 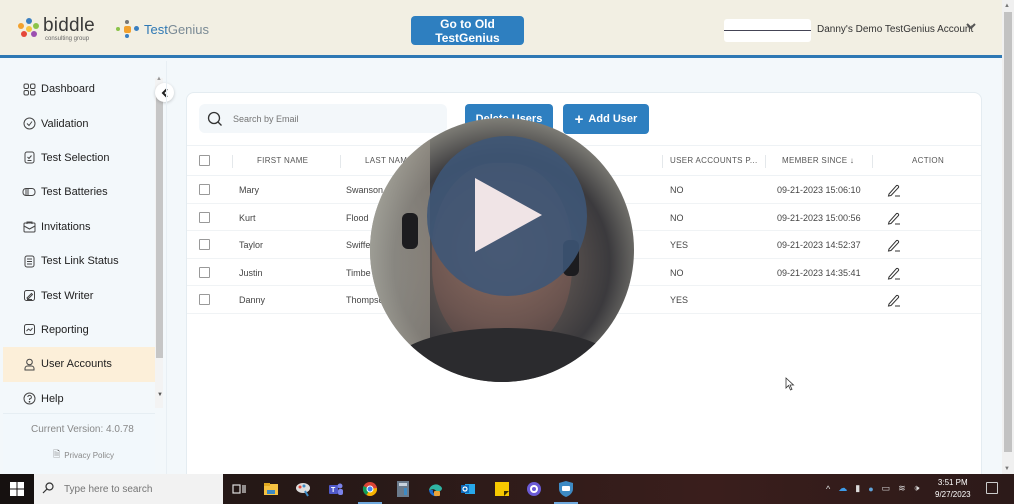 I want to click on select-all-checkbox, so click(x=204, y=160).